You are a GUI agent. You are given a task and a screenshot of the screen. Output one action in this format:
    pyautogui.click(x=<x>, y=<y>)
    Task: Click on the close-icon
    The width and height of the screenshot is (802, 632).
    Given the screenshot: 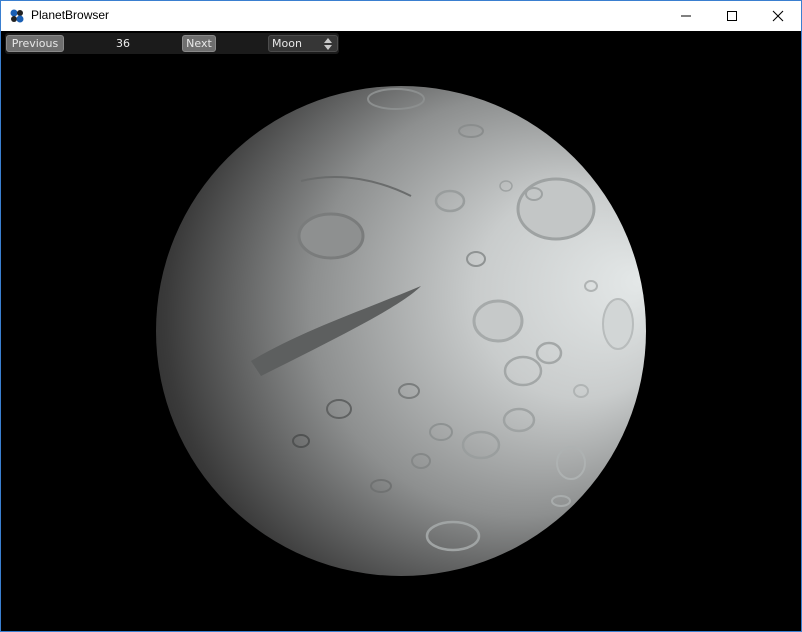 What is the action you would take?
    pyautogui.click(x=778, y=16)
    